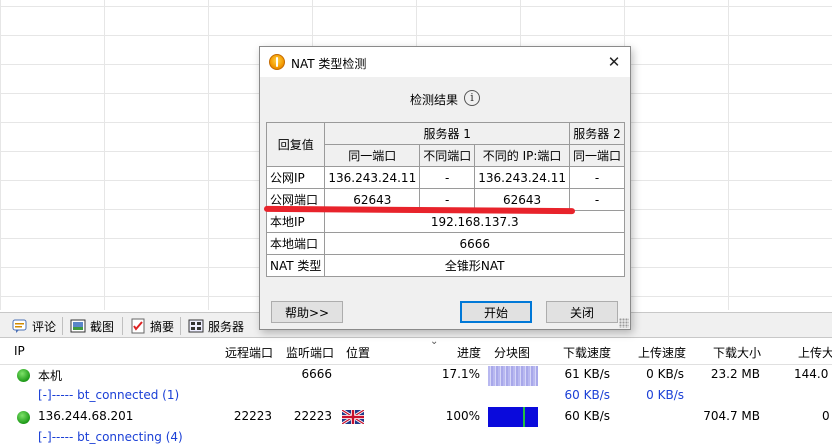 This screenshot has height=446, width=832. I want to click on group-label: [-]----- bt_connected (1), so click(108, 395).